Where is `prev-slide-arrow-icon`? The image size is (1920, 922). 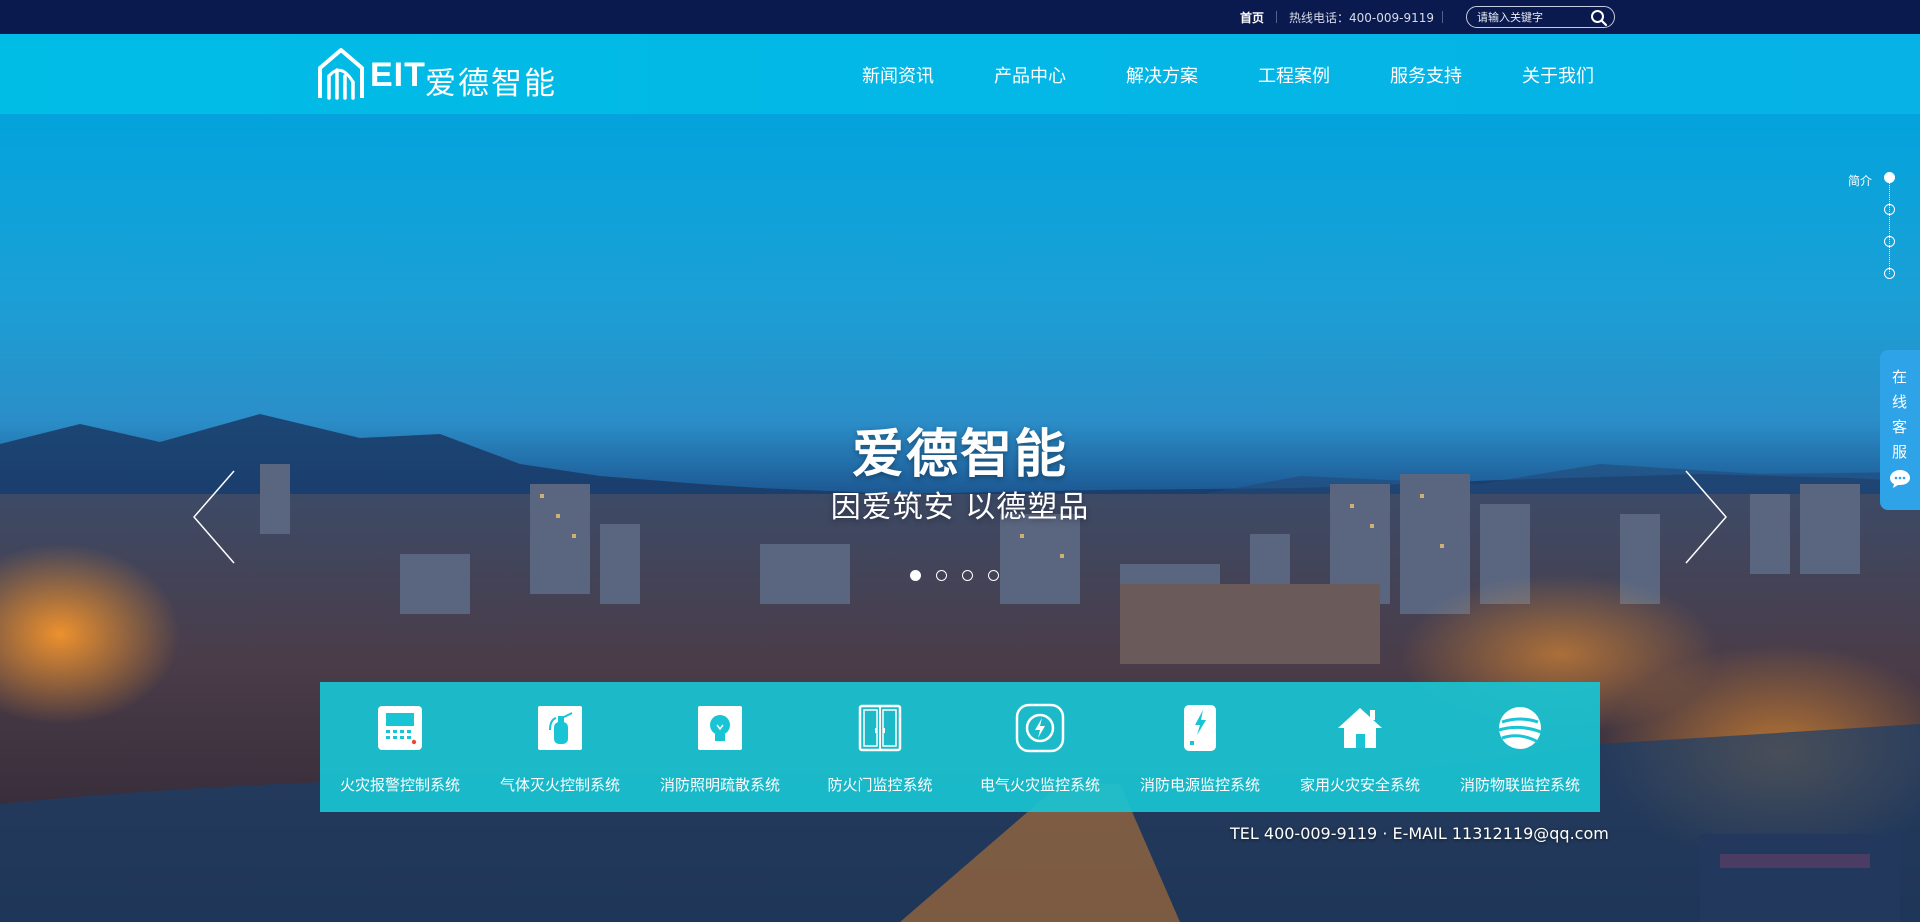 prev-slide-arrow-icon is located at coordinates (215, 517).